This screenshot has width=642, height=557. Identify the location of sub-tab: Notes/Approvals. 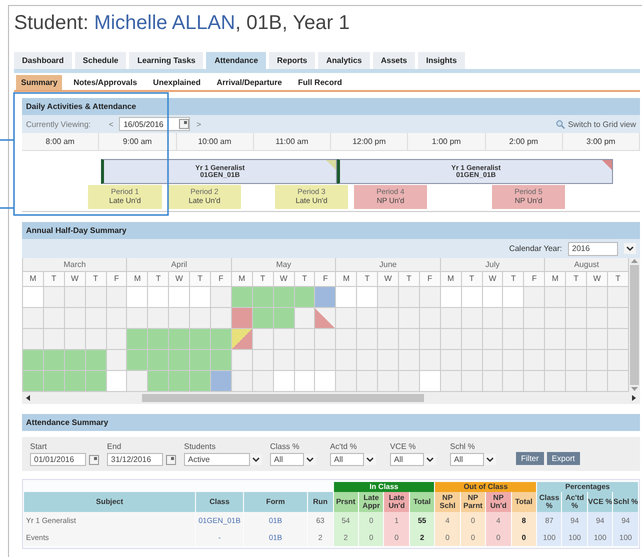
(105, 82).